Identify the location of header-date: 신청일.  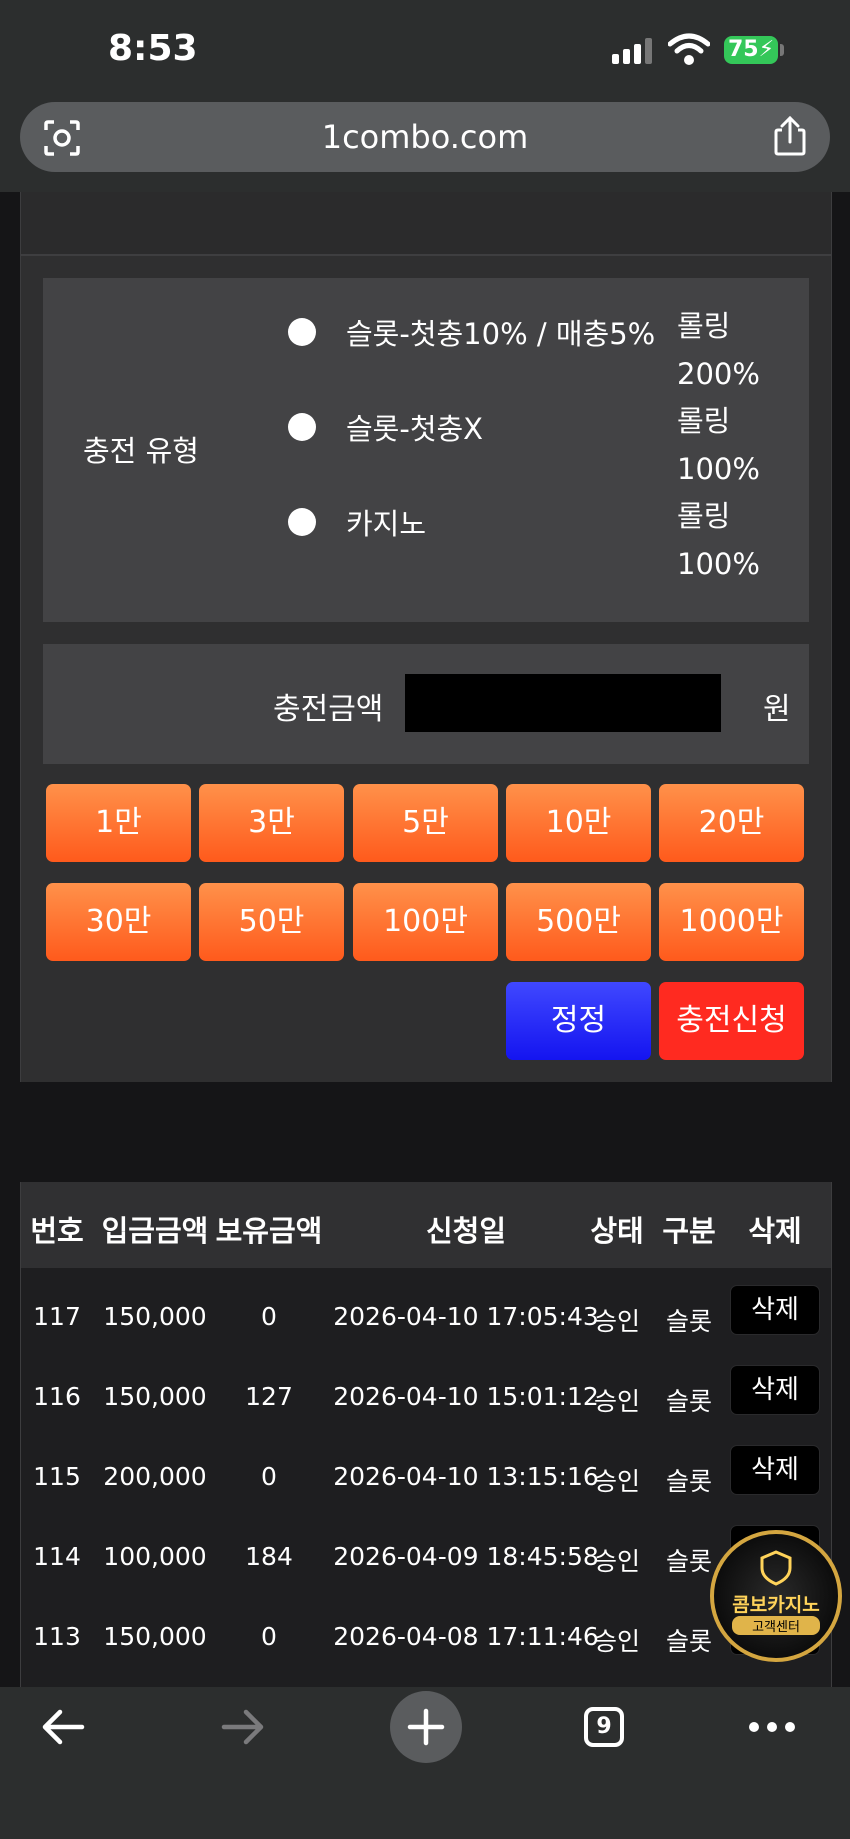
(466, 1231).